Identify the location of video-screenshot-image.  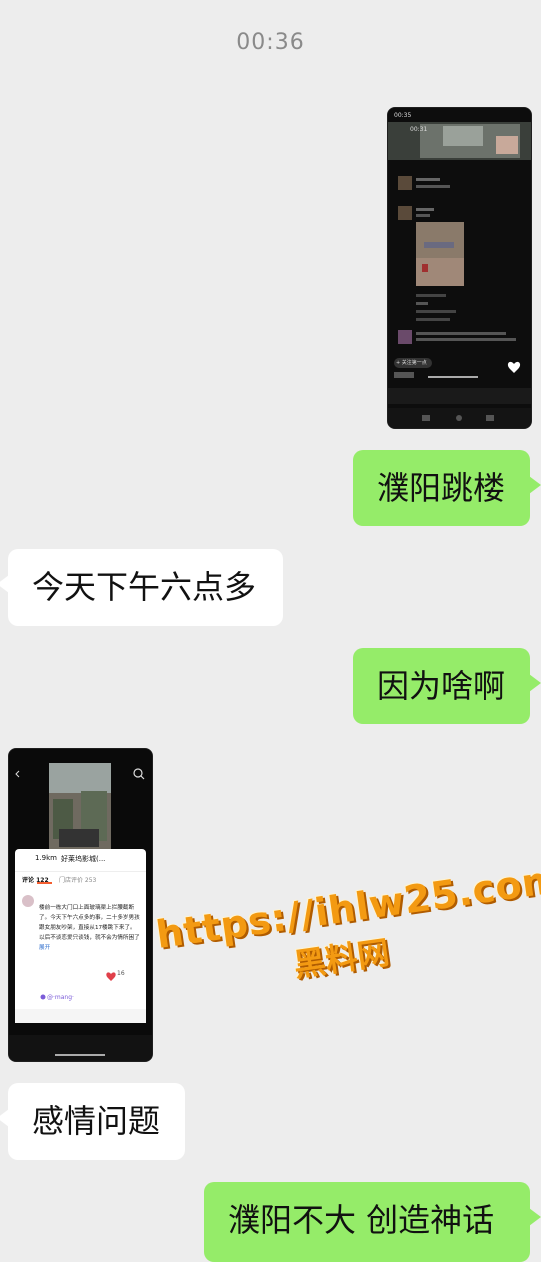
(459, 268).